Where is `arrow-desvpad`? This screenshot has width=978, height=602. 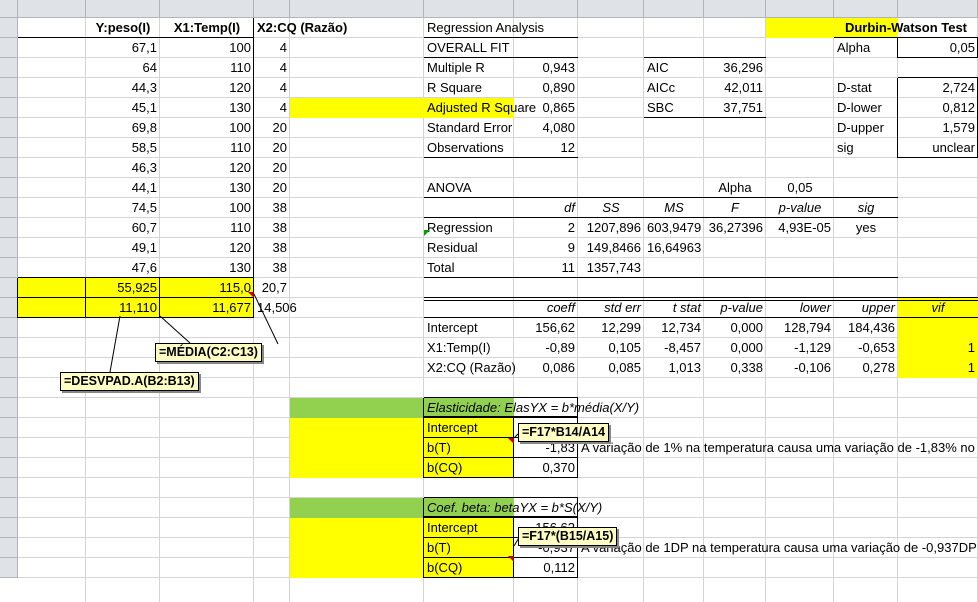 arrow-desvpad is located at coordinates (115, 344).